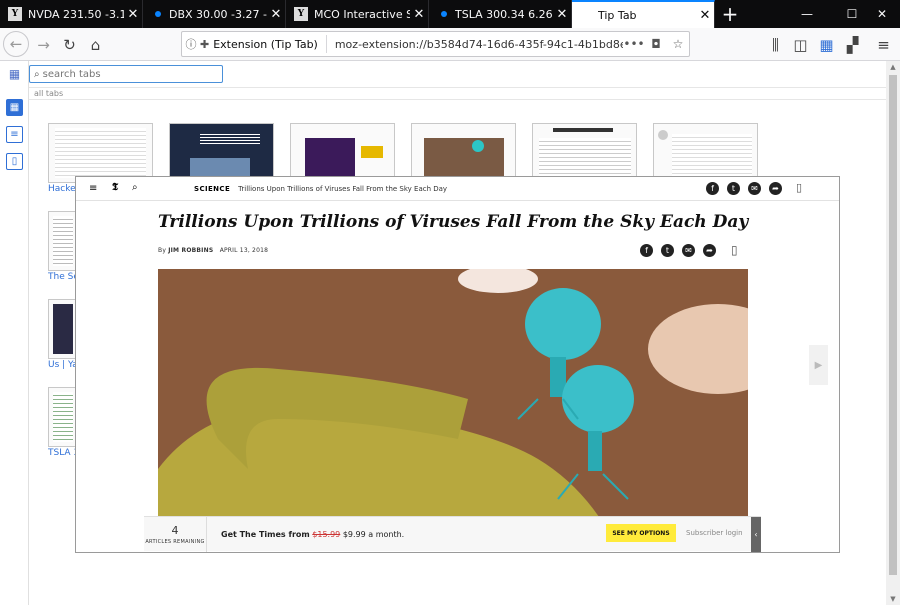 This screenshot has height=605, width=900. What do you see at coordinates (76, 14) in the screenshot?
I see `tab-title: NVDA 231.50 -3.10 -1` at bounding box center [76, 14].